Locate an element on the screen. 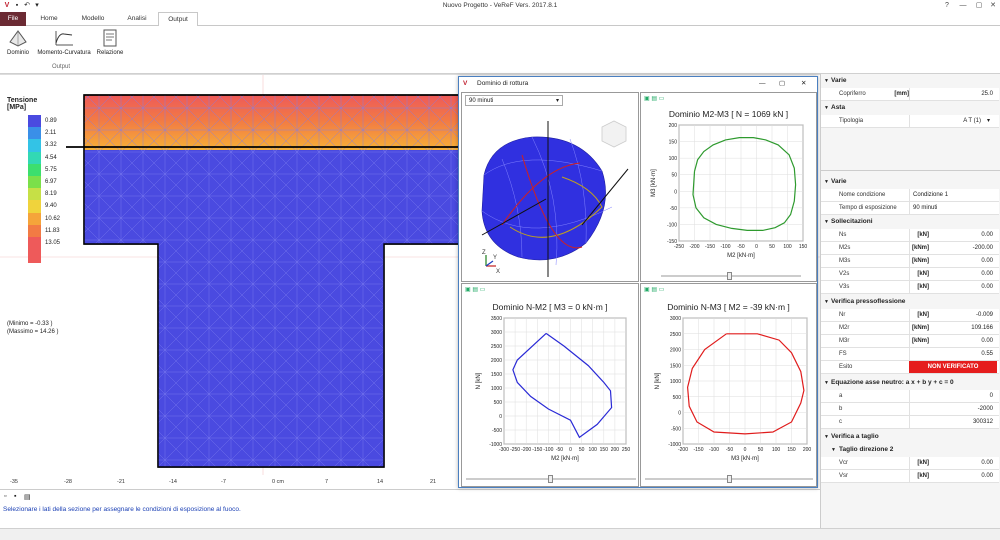 The width and height of the screenshot is (1000, 540). m2m3-slider is located at coordinates (731, 276).